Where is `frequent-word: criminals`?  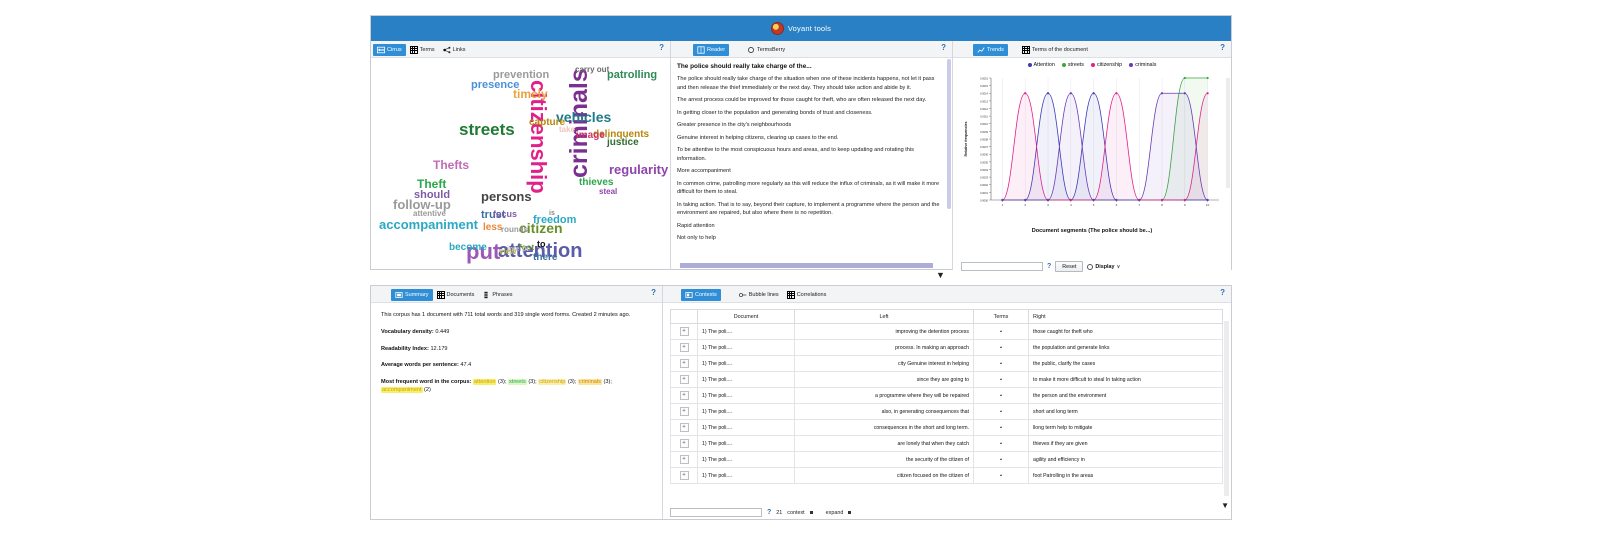 frequent-word: criminals is located at coordinates (589, 382).